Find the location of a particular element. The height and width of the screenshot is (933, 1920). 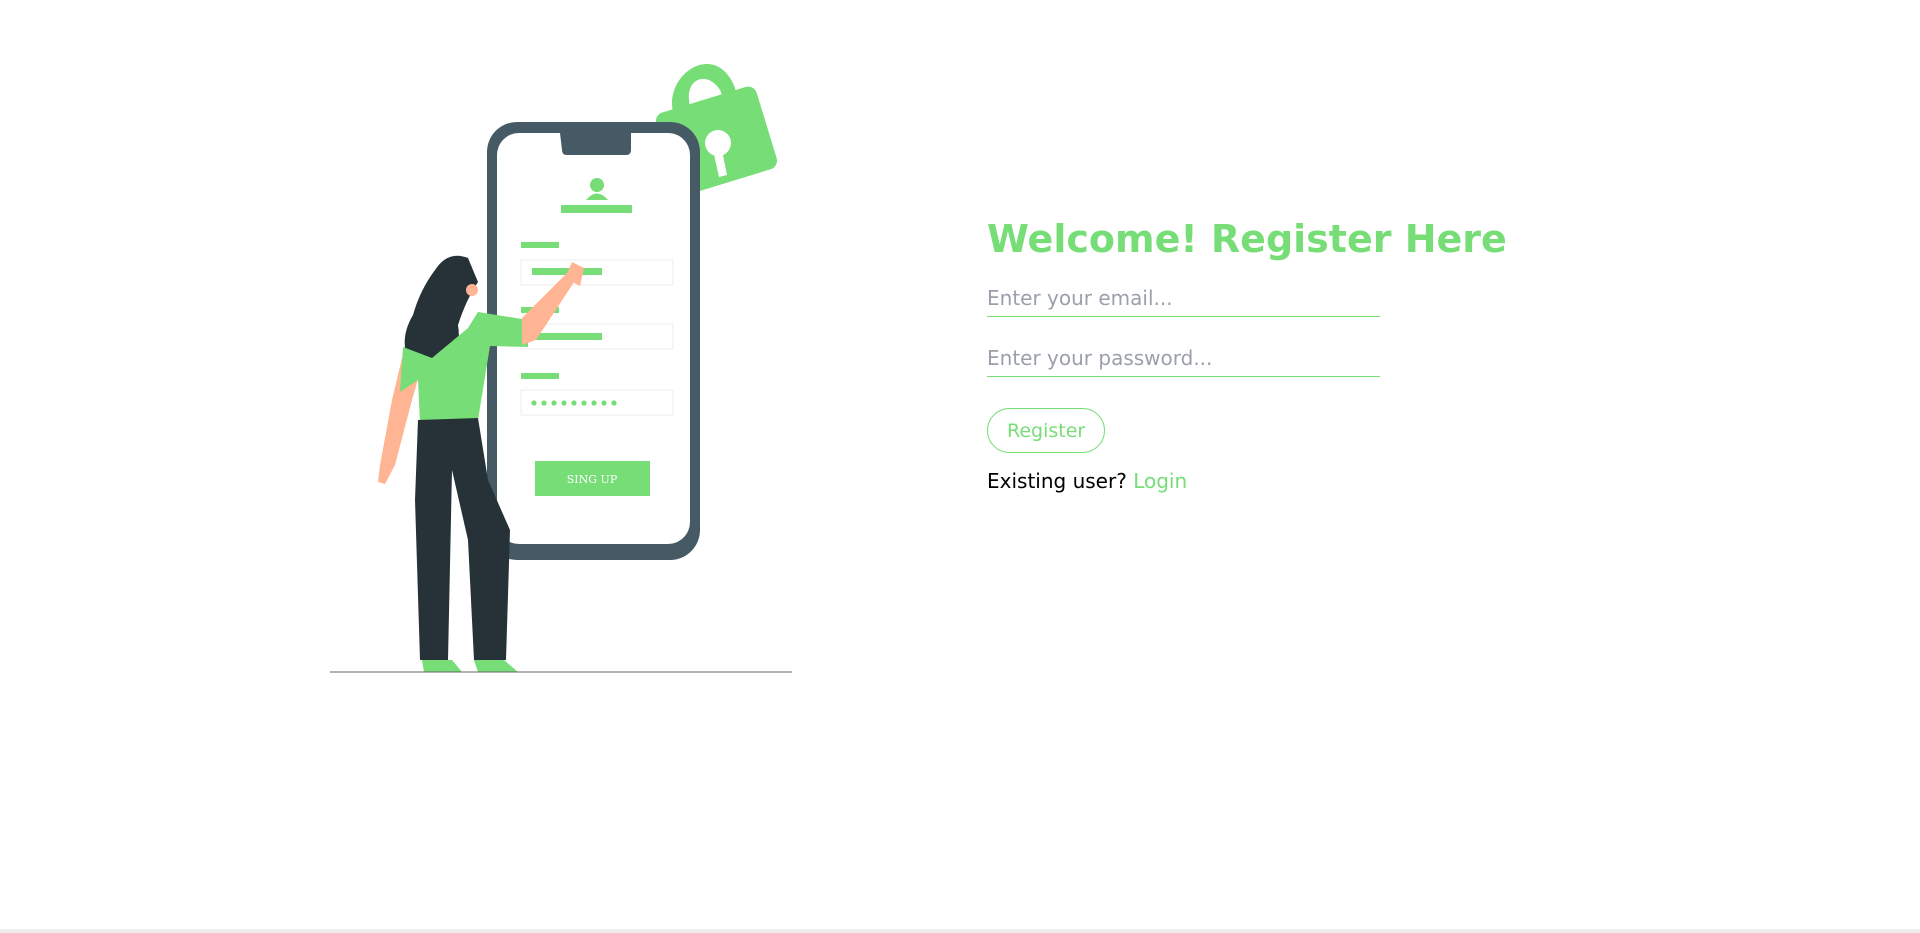

password-field is located at coordinates (1183, 358).